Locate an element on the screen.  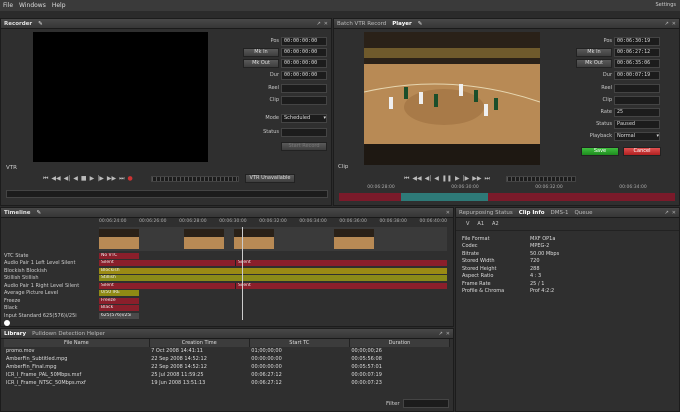
tab-dms-1: DMS-1 is located at coordinates (560, 213).